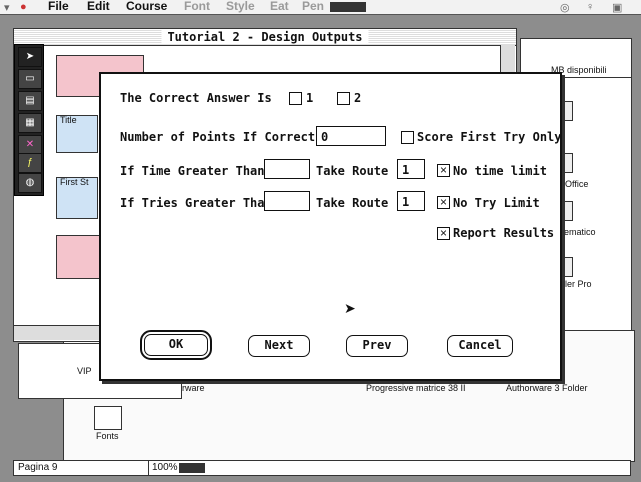 The height and width of the screenshot is (482, 641). What do you see at coordinates (310, 98) in the screenshot?
I see `answer-1-label: 1` at bounding box center [310, 98].